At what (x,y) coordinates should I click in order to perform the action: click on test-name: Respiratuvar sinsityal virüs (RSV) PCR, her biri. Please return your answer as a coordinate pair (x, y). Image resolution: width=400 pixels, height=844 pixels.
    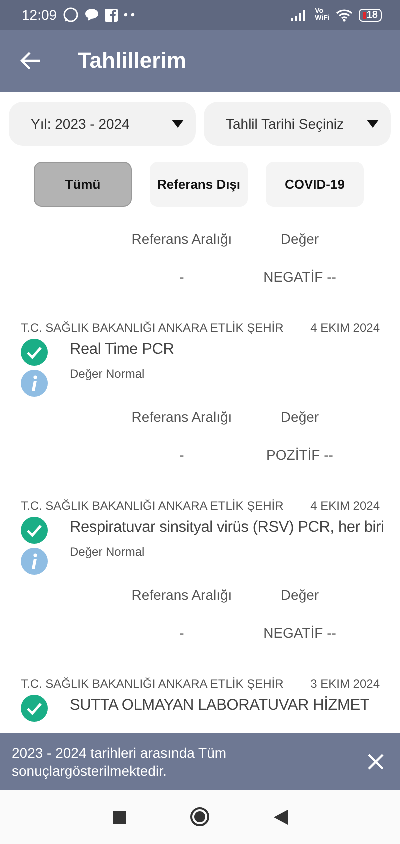
    Looking at the image, I should click on (230, 526).